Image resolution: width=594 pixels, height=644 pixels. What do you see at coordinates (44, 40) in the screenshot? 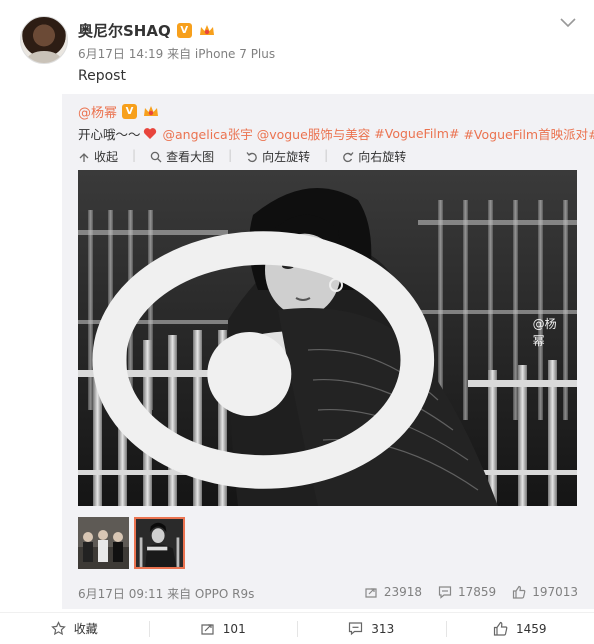
I see `avatar` at bounding box center [44, 40].